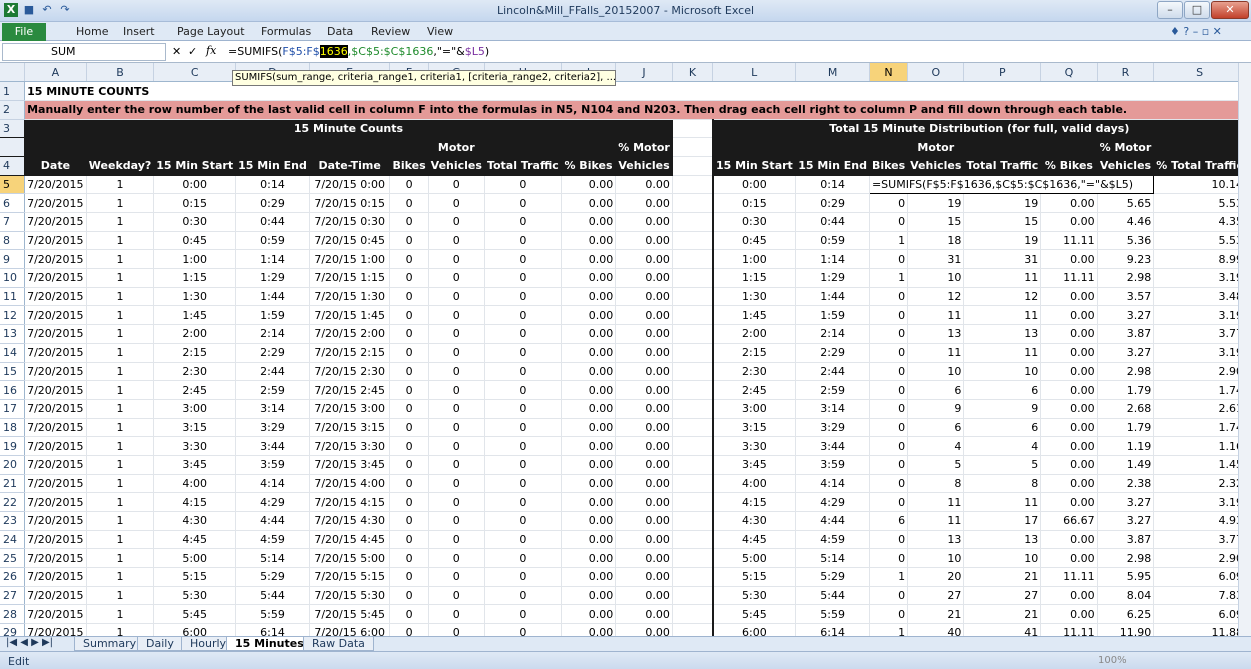  I want to click on cell: 2.61, so click(1199, 409).